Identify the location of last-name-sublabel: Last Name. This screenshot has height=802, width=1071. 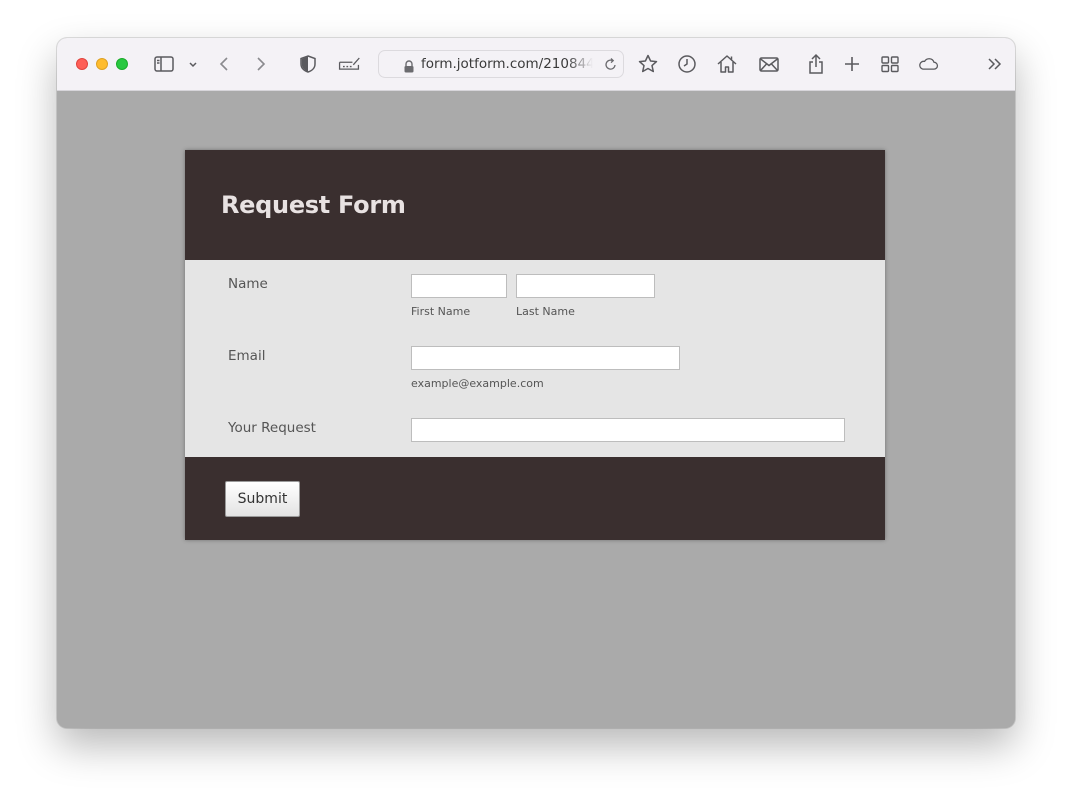
(545, 311).